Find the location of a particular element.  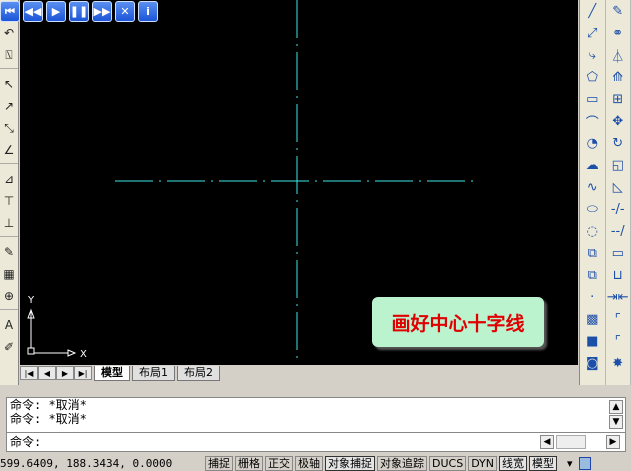

draw-tool-icon: ■ is located at coordinates (592, 341).